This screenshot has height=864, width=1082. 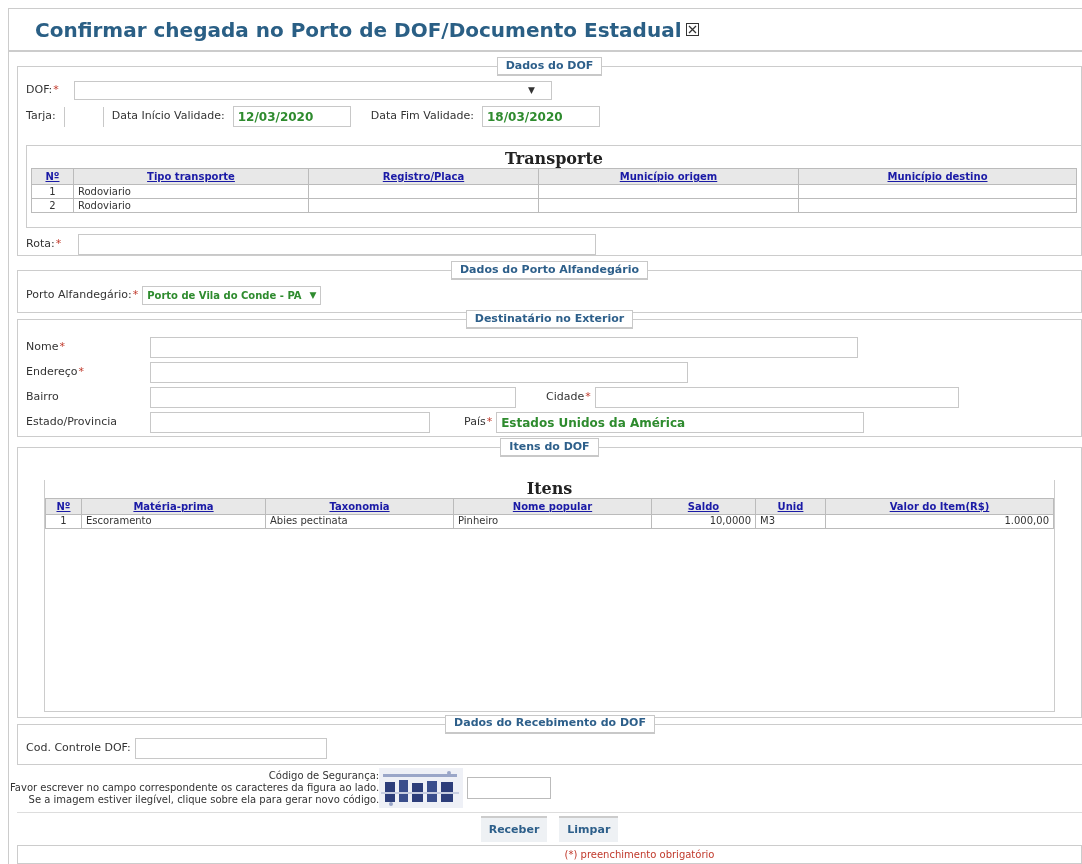 What do you see at coordinates (52, 372) in the screenshot?
I see `field-label: Endereço` at bounding box center [52, 372].